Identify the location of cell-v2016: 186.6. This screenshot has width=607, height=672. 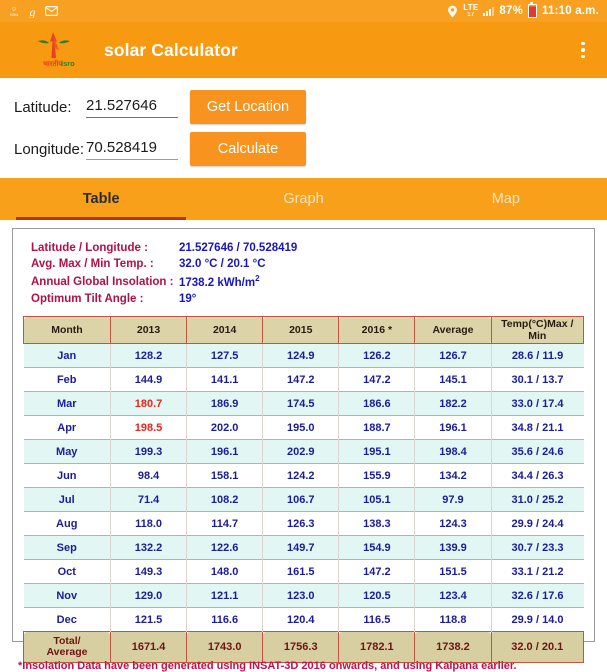
(377, 403).